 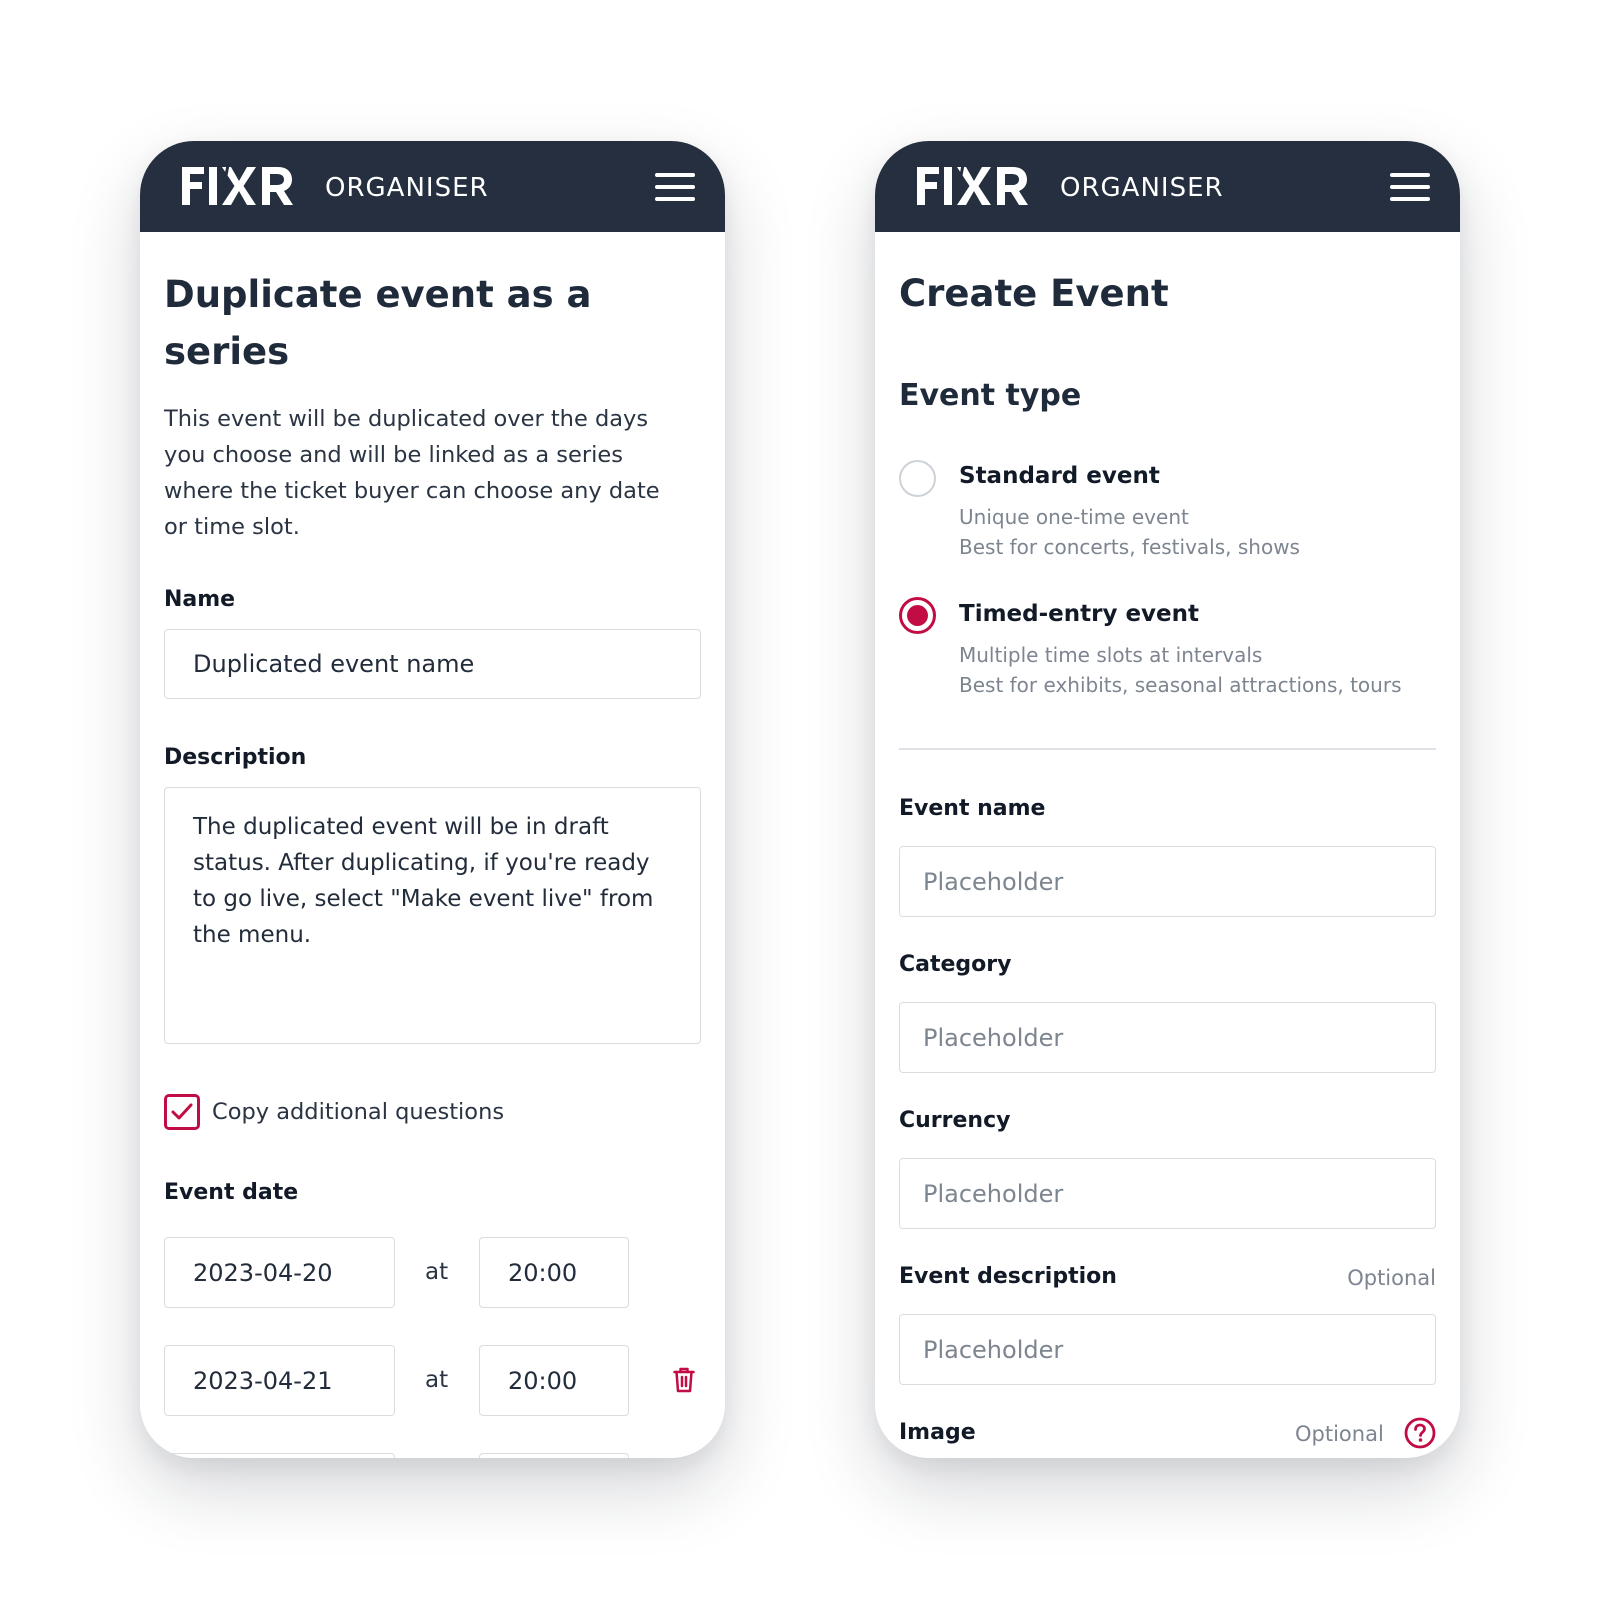 I want to click on event-name-label: Event name, so click(x=972, y=808).